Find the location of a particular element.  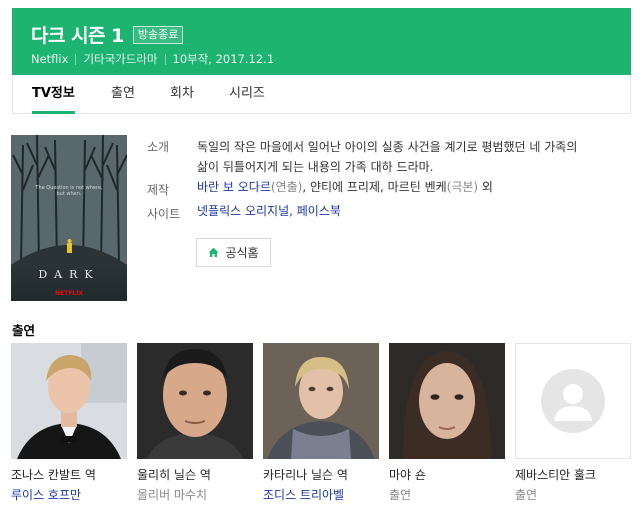

default-profile-icon is located at coordinates (573, 401).